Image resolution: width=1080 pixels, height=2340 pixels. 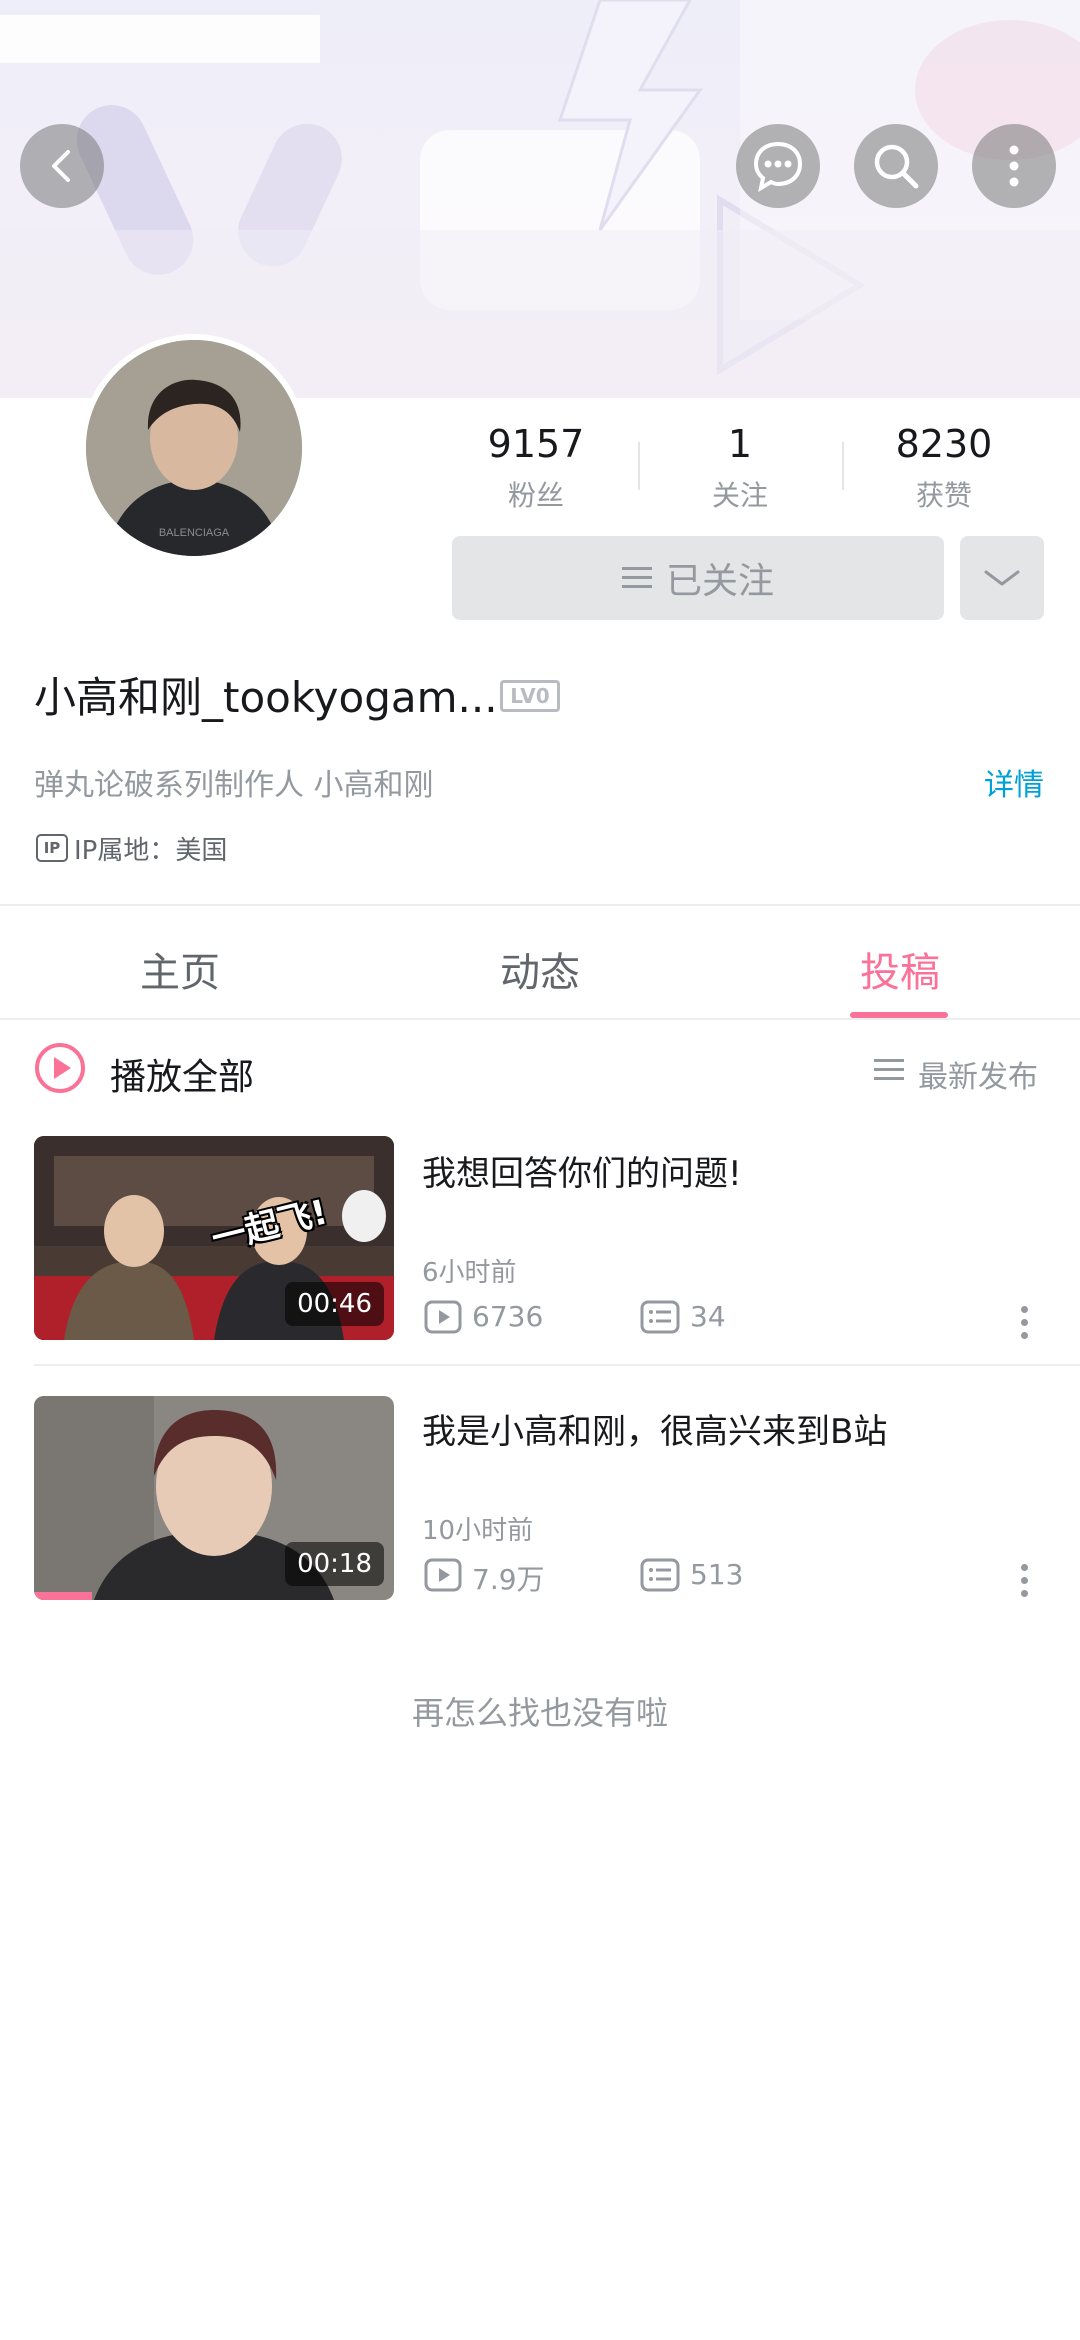 What do you see at coordinates (889, 1070) in the screenshot?
I see `sort-lines-icon` at bounding box center [889, 1070].